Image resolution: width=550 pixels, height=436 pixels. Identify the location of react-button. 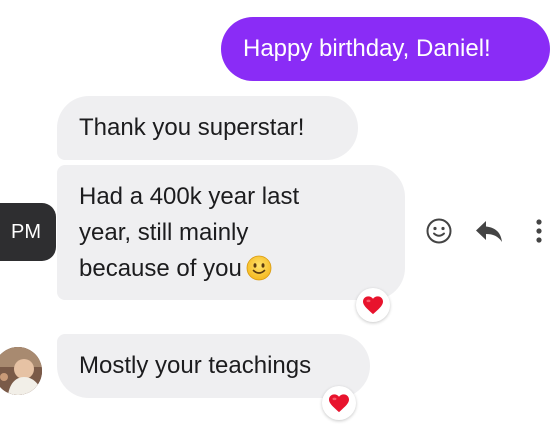
(439, 231).